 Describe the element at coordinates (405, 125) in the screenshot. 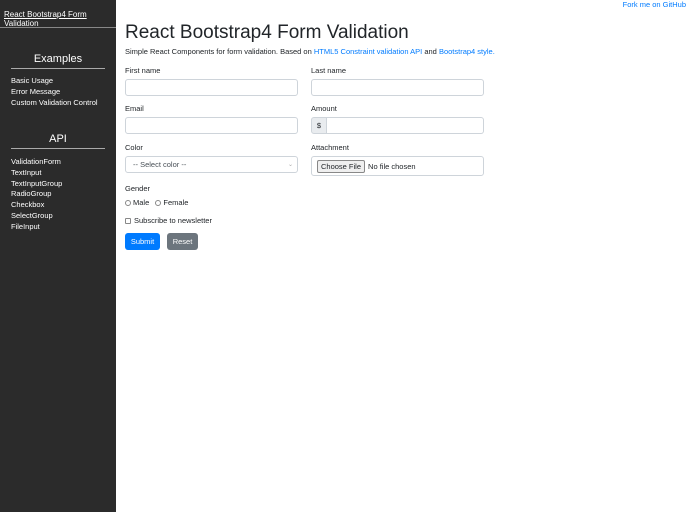

I see `amount-input` at that location.